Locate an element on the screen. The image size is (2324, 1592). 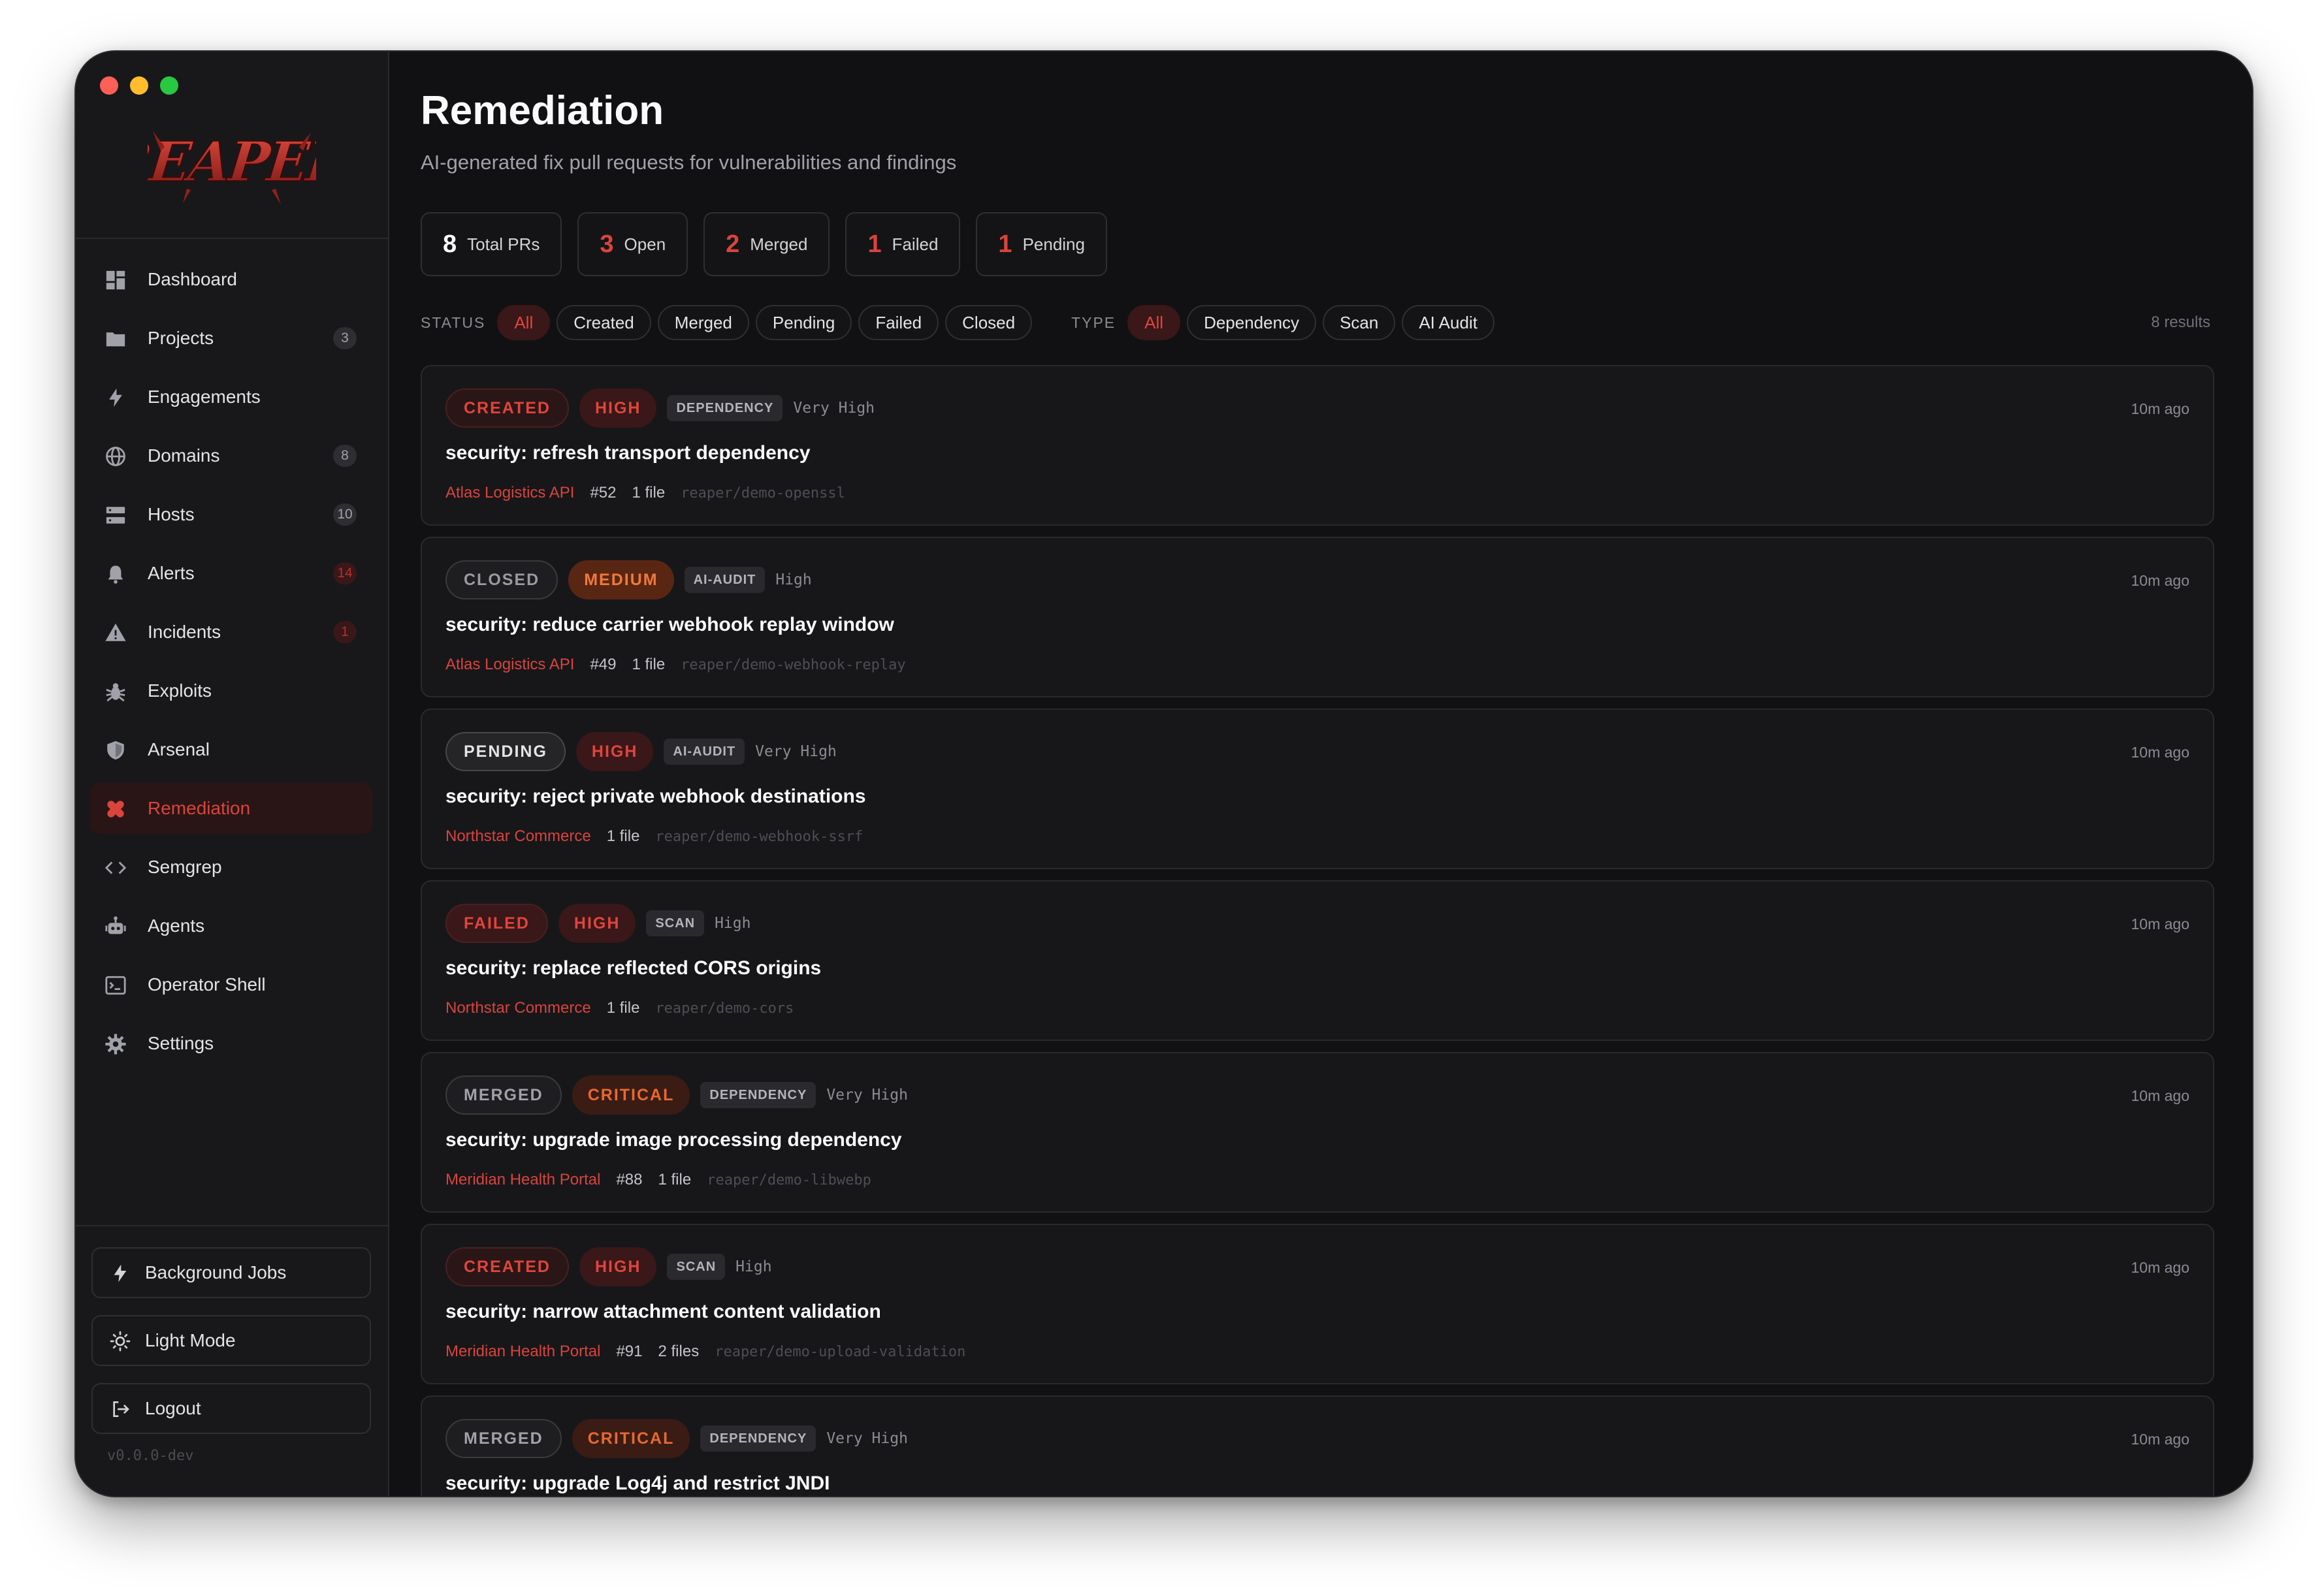
pr-tags: CREATED HIGH SCAN High is located at coordinates (608, 1267).